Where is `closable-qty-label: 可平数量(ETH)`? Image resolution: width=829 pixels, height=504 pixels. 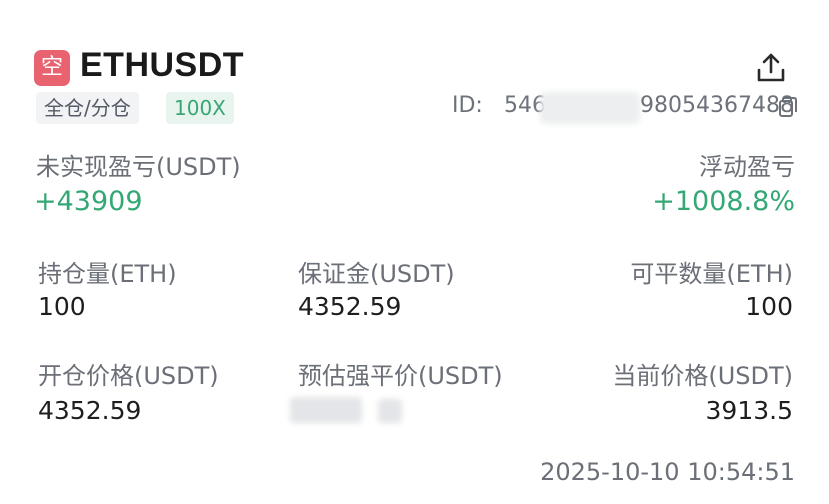 closable-qty-label: 可平数量(ETH) is located at coordinates (711, 274).